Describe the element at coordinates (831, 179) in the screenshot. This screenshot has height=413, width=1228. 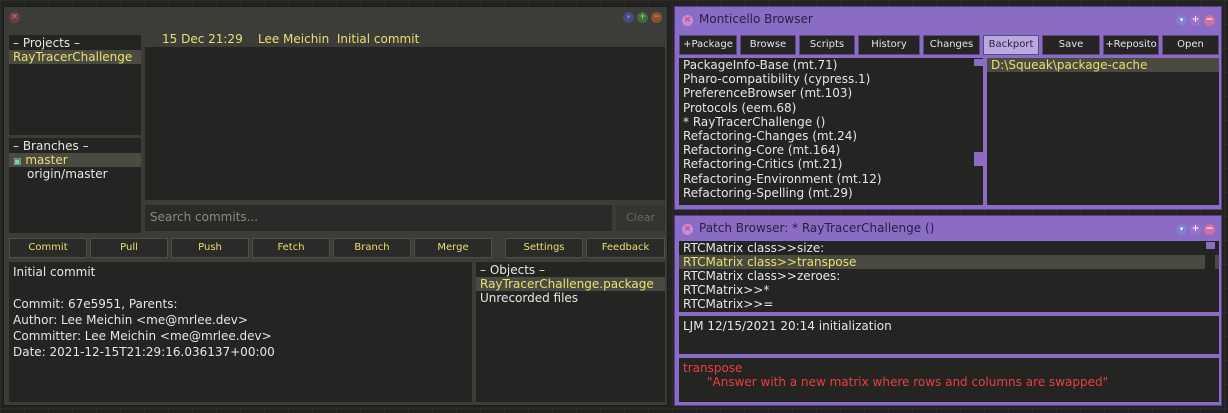
I see `package-item: Refactoring-Environment (mt.12)` at that location.